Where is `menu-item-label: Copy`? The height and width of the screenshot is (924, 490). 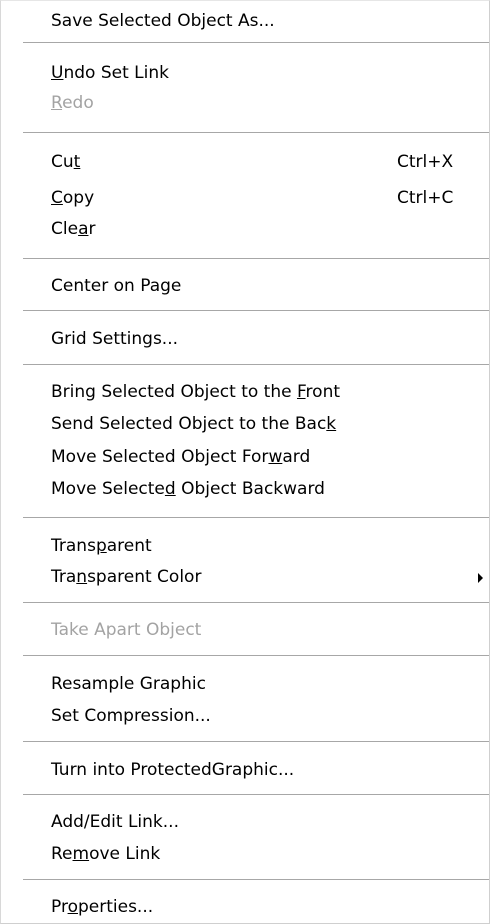 menu-item-label: Copy is located at coordinates (73, 198).